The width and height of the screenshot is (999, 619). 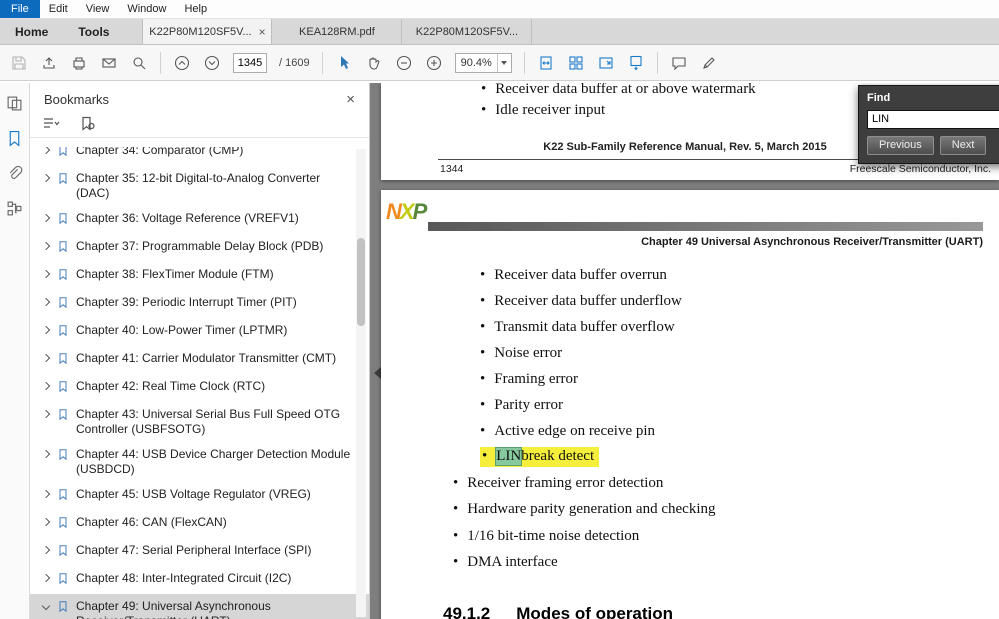 I want to click on document-tab-label: KEA128RM.pdf, so click(x=337, y=31).